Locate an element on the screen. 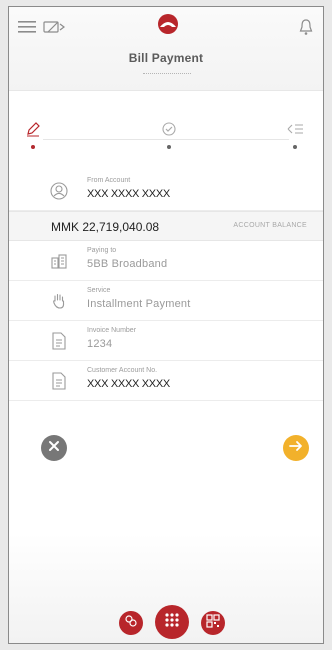  page-title: Bill Payment is located at coordinates (166, 58).